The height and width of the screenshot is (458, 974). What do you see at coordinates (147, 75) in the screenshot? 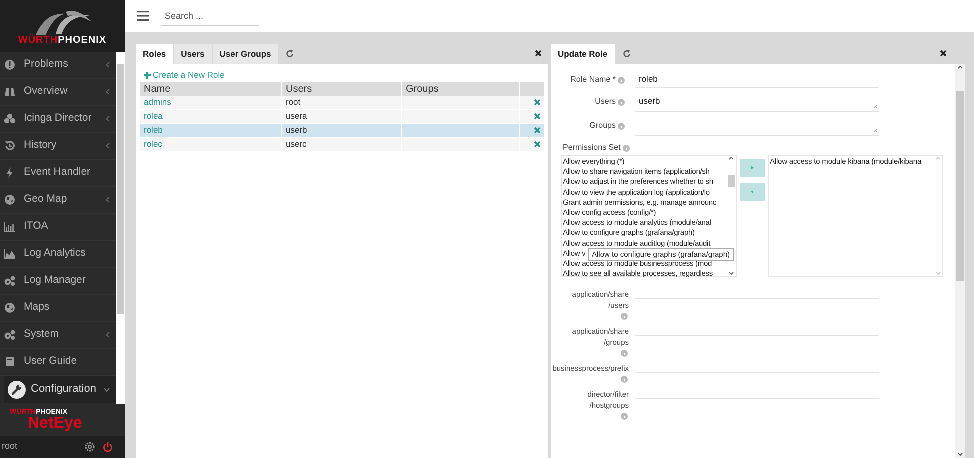
I see `plus-icon` at bounding box center [147, 75].